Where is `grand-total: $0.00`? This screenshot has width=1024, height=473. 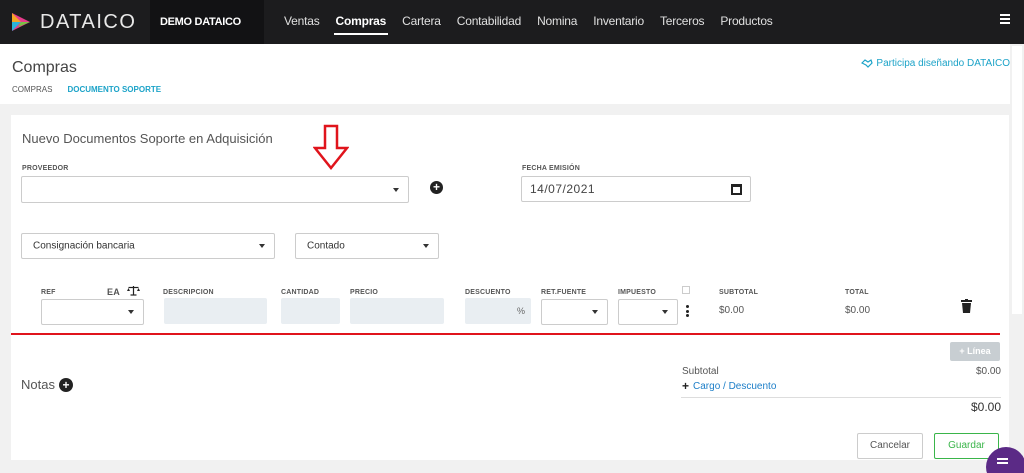
grand-total: $0.00 is located at coordinates (985, 407).